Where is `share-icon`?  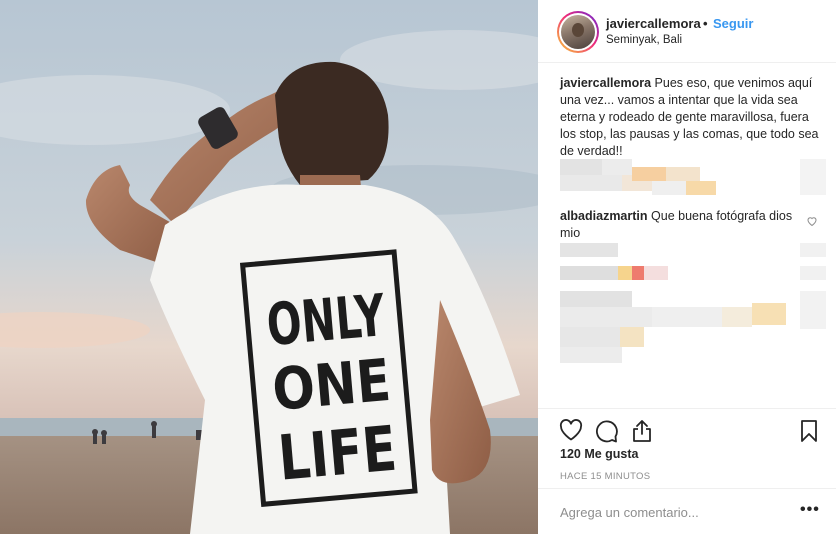 share-icon is located at coordinates (642, 431).